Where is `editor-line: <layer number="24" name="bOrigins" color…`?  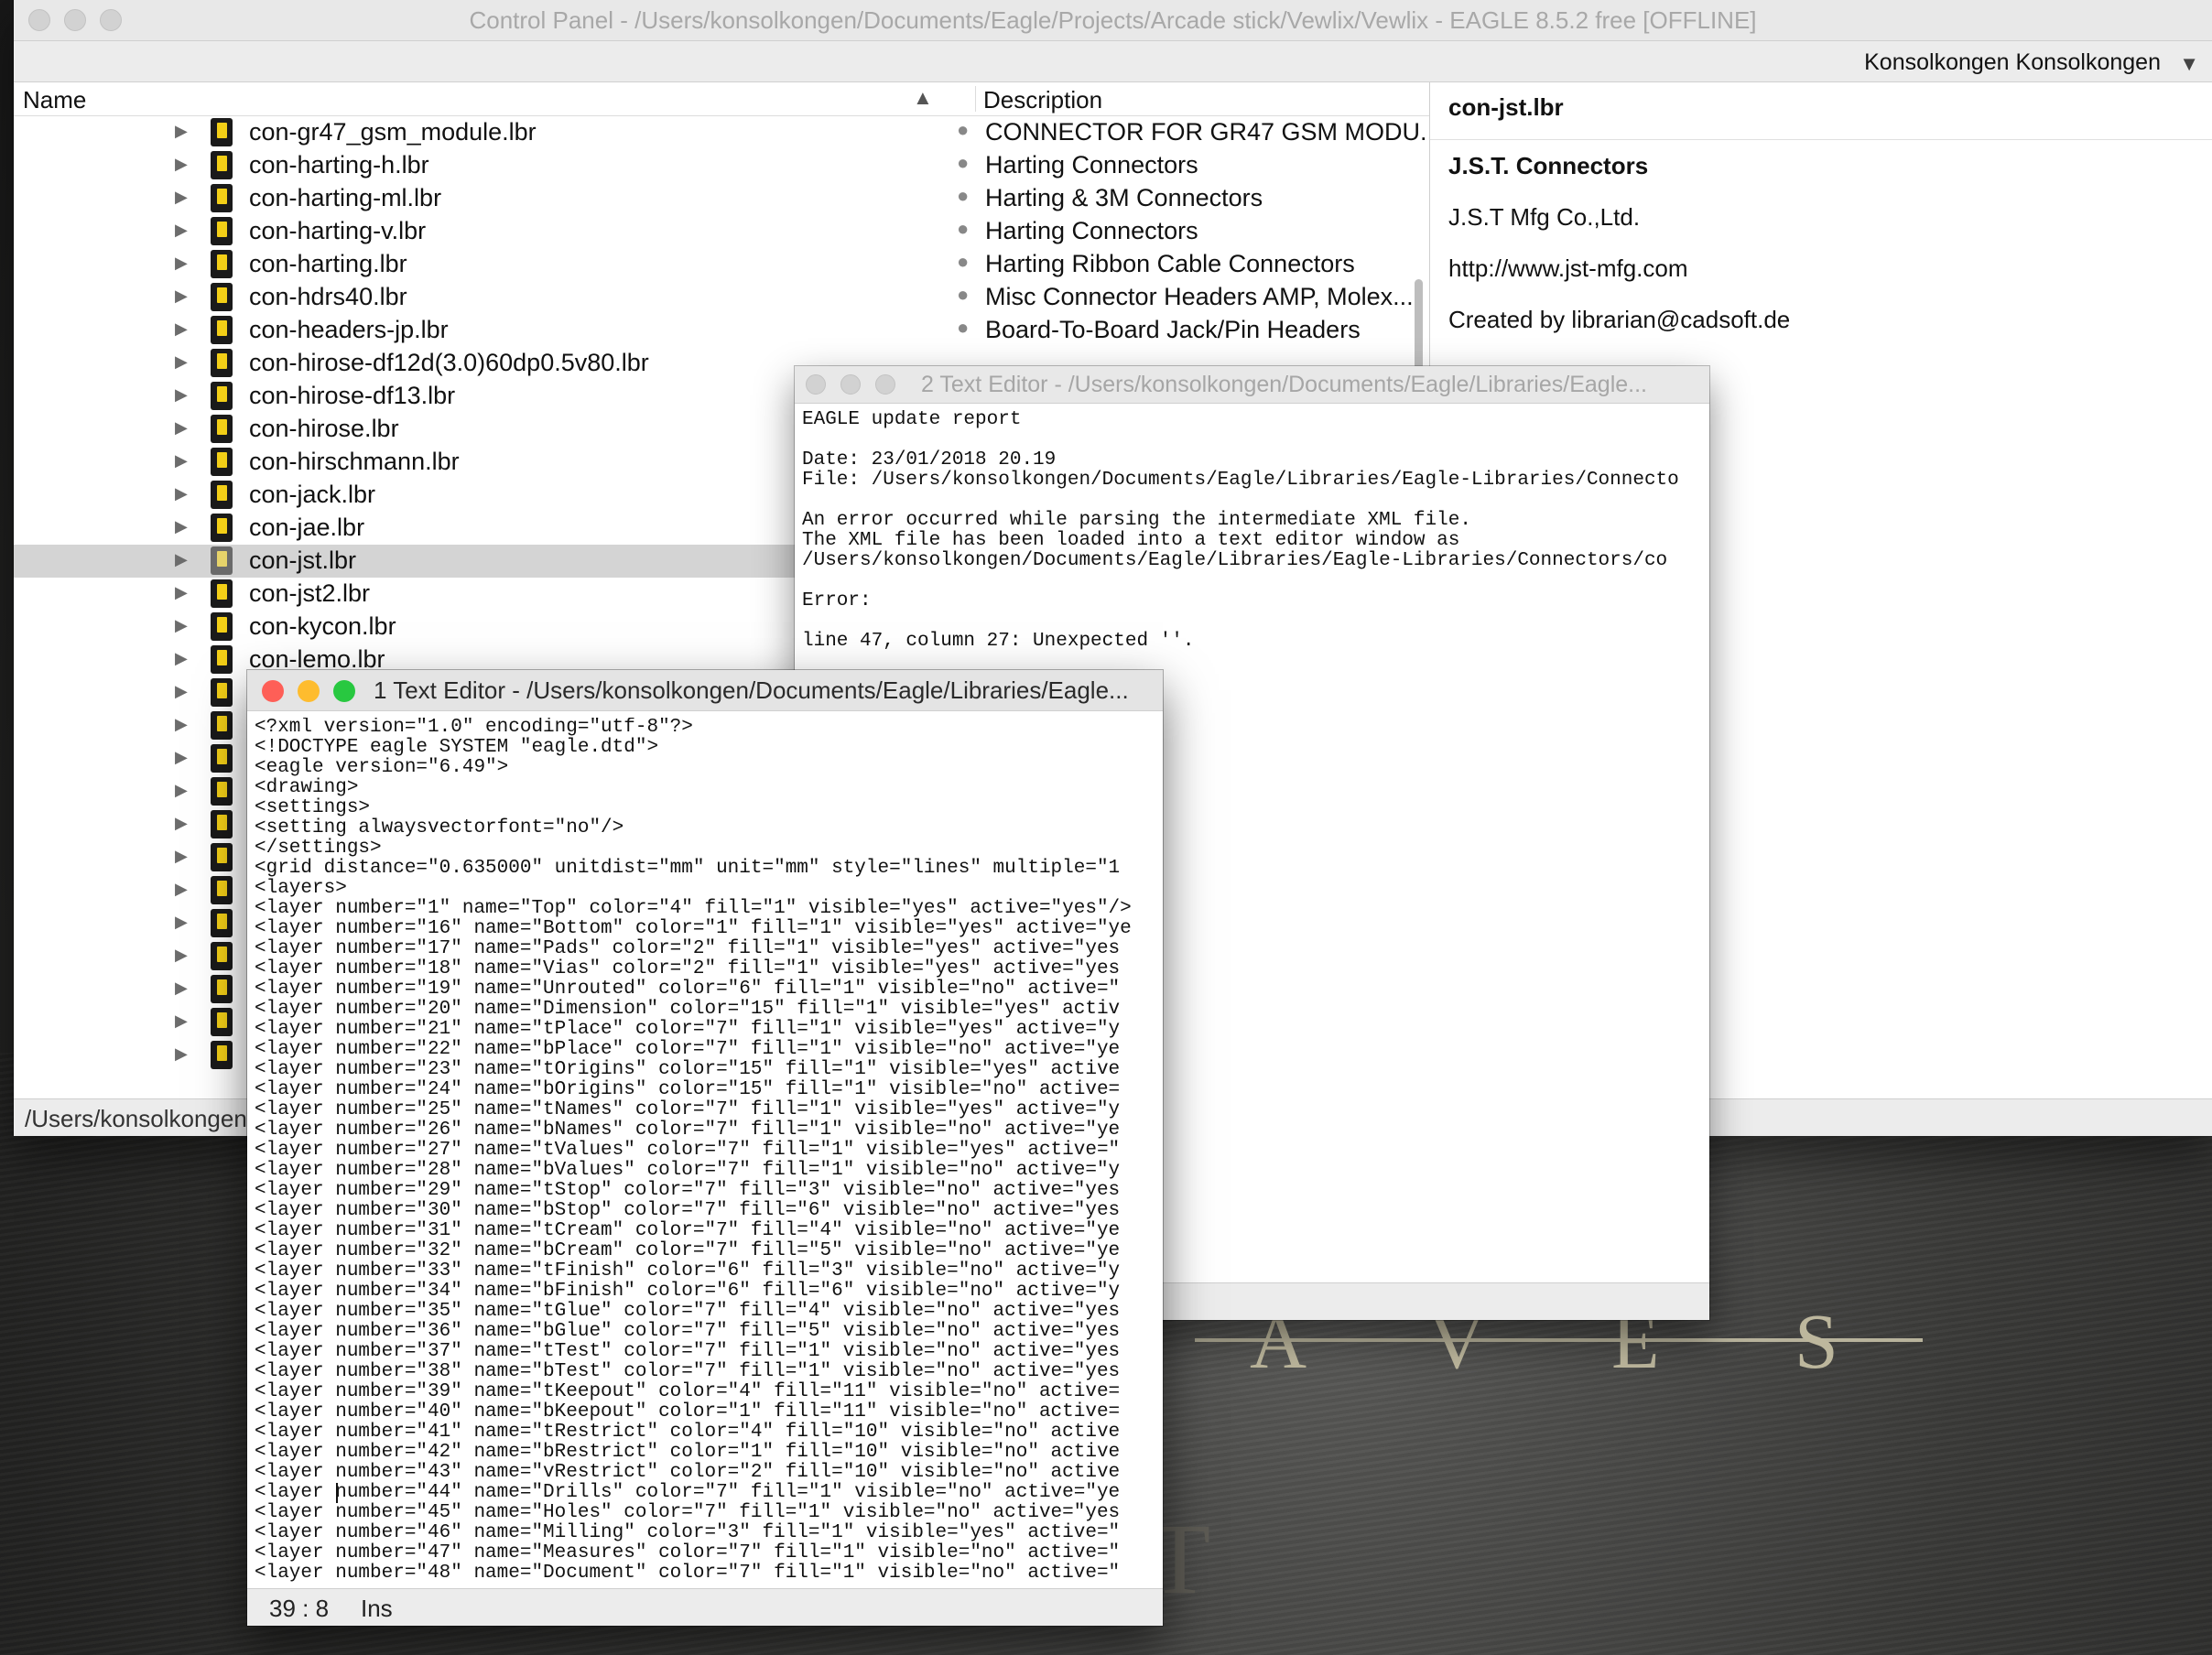
editor-line: <layer number="24" name="bOrigins" color… is located at coordinates (688, 1089).